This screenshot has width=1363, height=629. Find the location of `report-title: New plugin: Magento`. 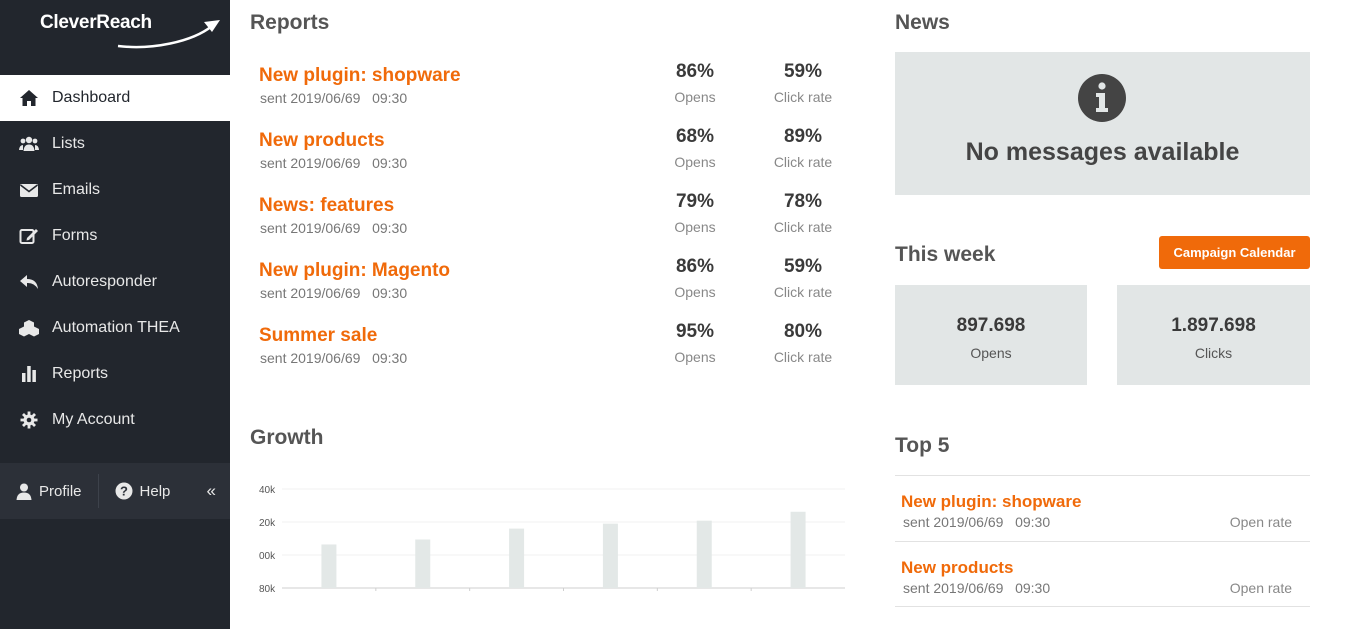

report-title: New plugin: Magento is located at coordinates (354, 271).